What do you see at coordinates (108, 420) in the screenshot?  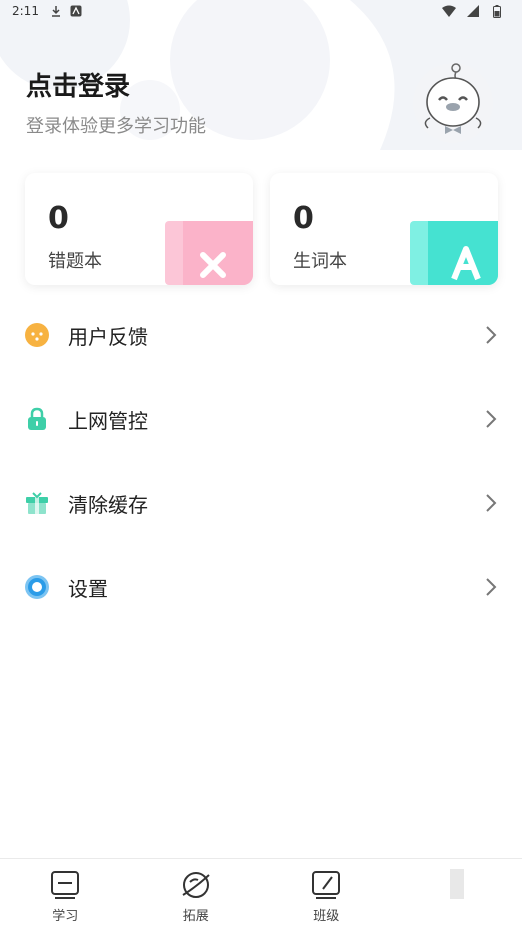 I see `menu-item-label: 上网管控` at bounding box center [108, 420].